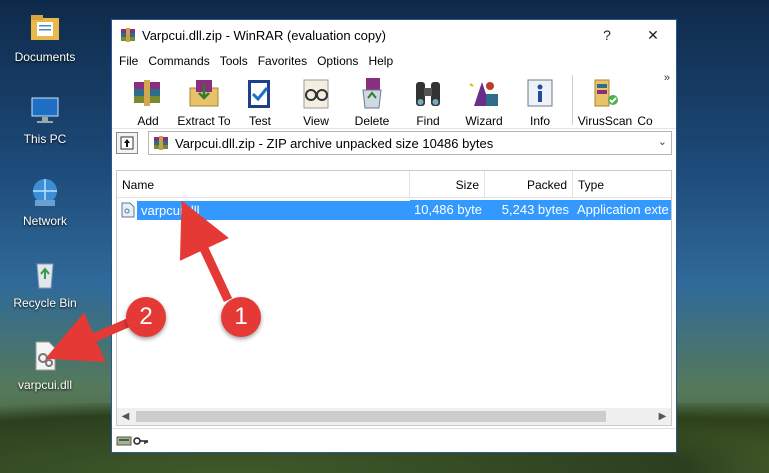 The height and width of the screenshot is (473, 769). What do you see at coordinates (45, 57) in the screenshot?
I see `desktop-icon-label: Documents` at bounding box center [45, 57].